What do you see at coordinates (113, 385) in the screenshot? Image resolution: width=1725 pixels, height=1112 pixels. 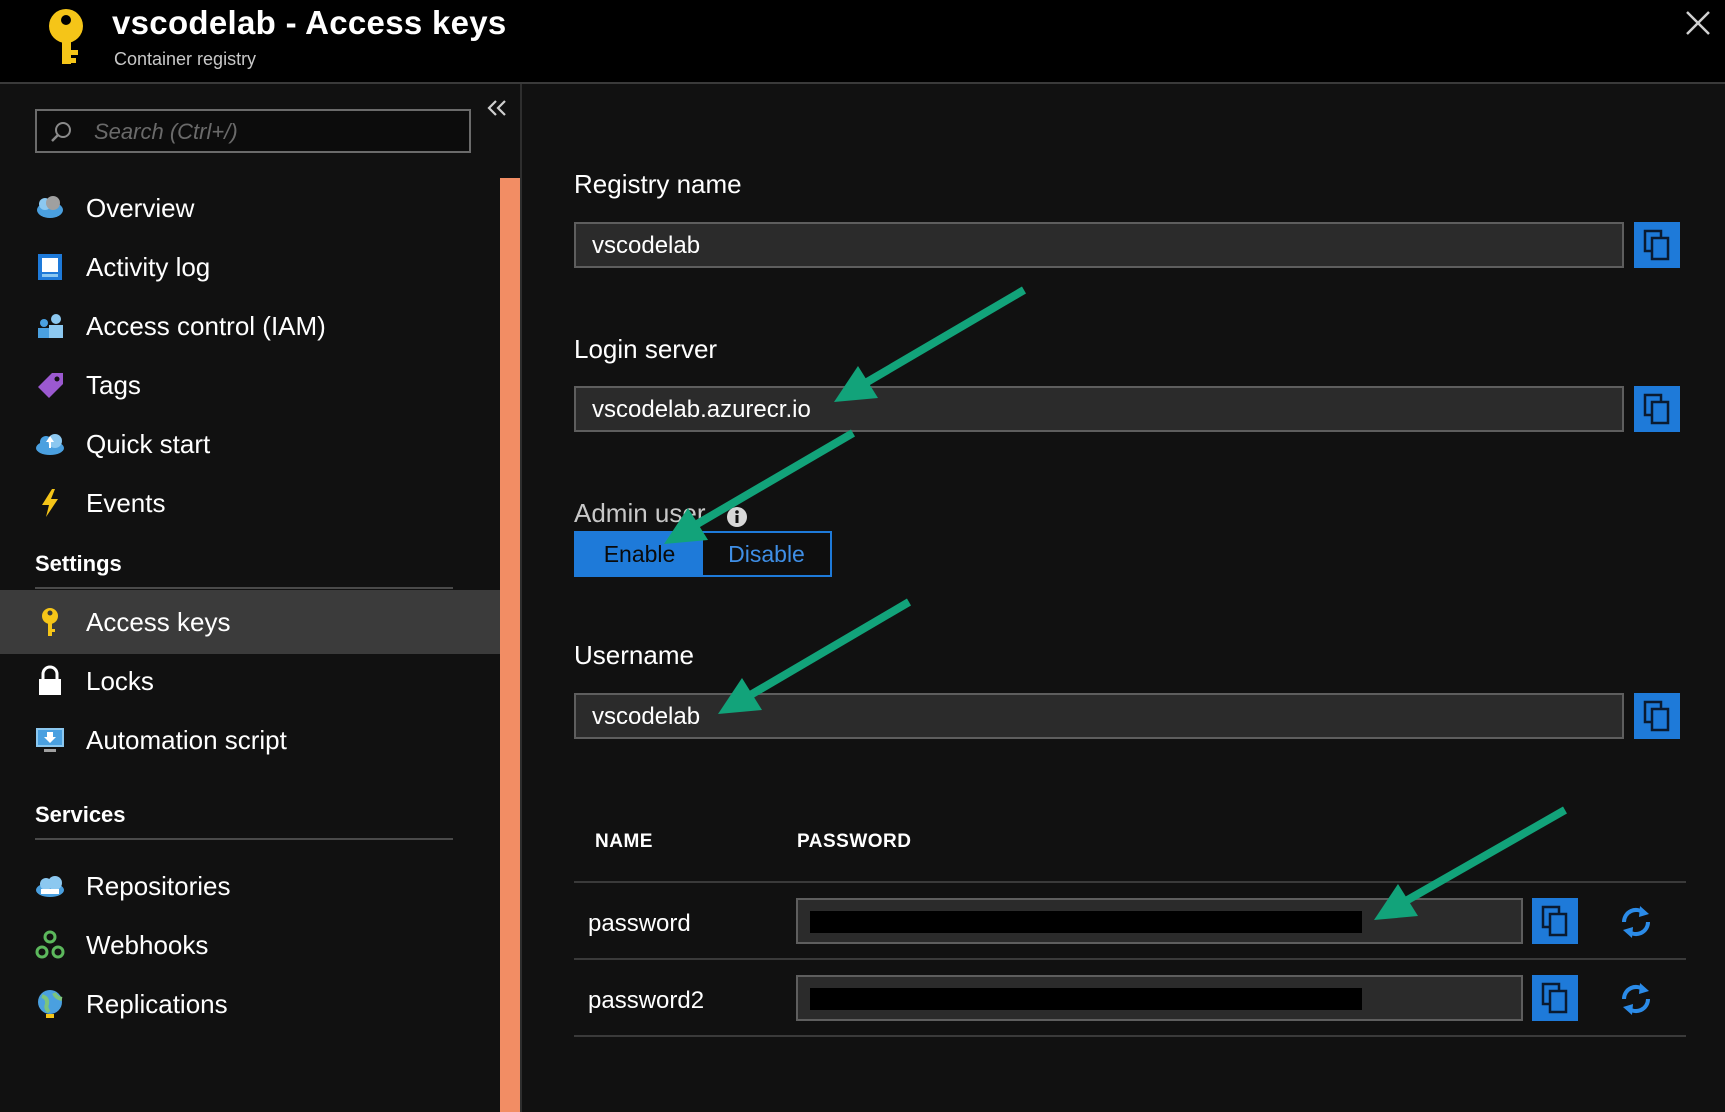 I see `sidebar-item-label: Tags` at bounding box center [113, 385].